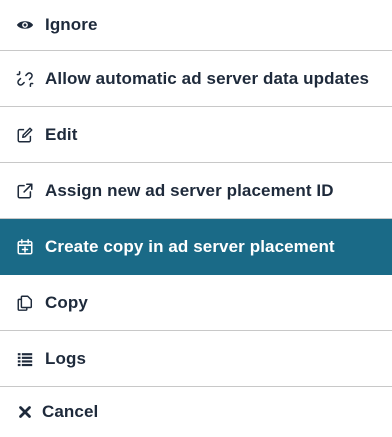  I want to click on unlink-icon, so click(25, 79).